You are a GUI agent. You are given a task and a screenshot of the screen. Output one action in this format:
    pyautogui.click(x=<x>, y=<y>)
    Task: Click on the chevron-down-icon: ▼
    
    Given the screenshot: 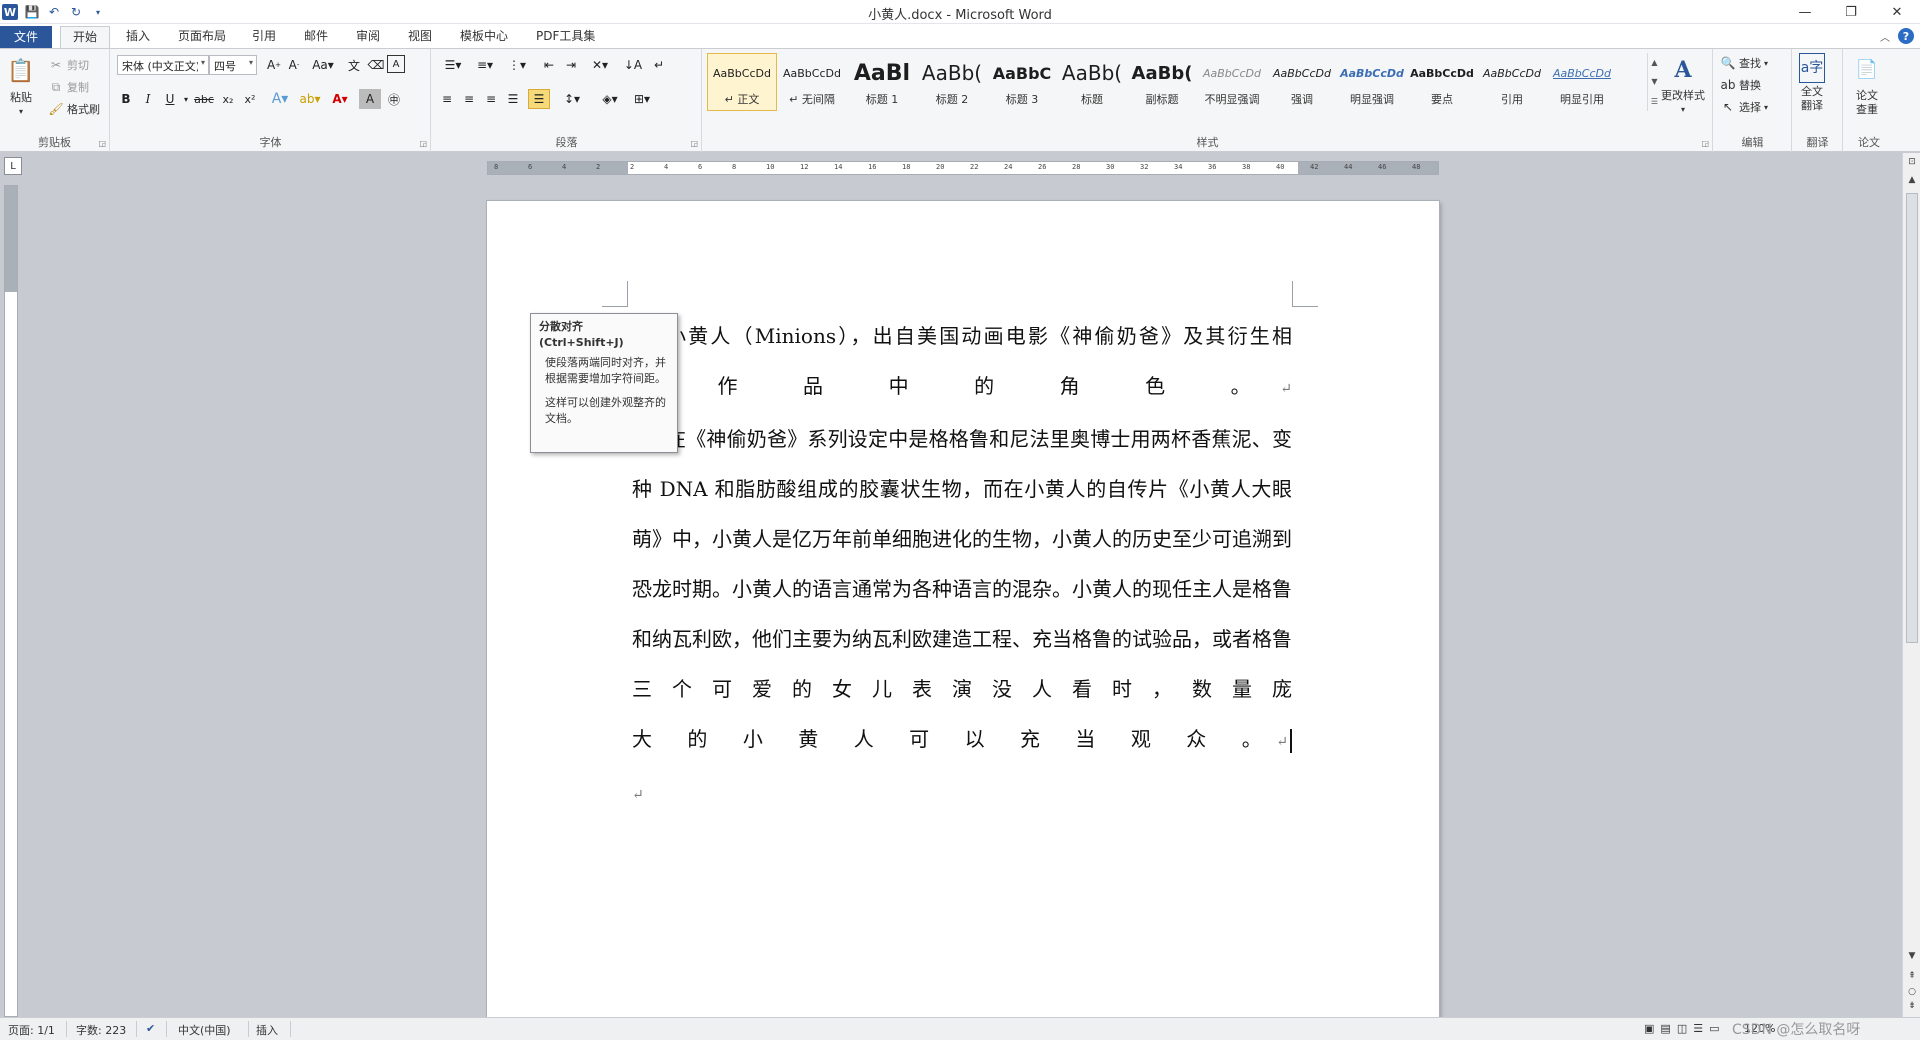 What is the action you would take?
    pyautogui.click(x=1654, y=81)
    